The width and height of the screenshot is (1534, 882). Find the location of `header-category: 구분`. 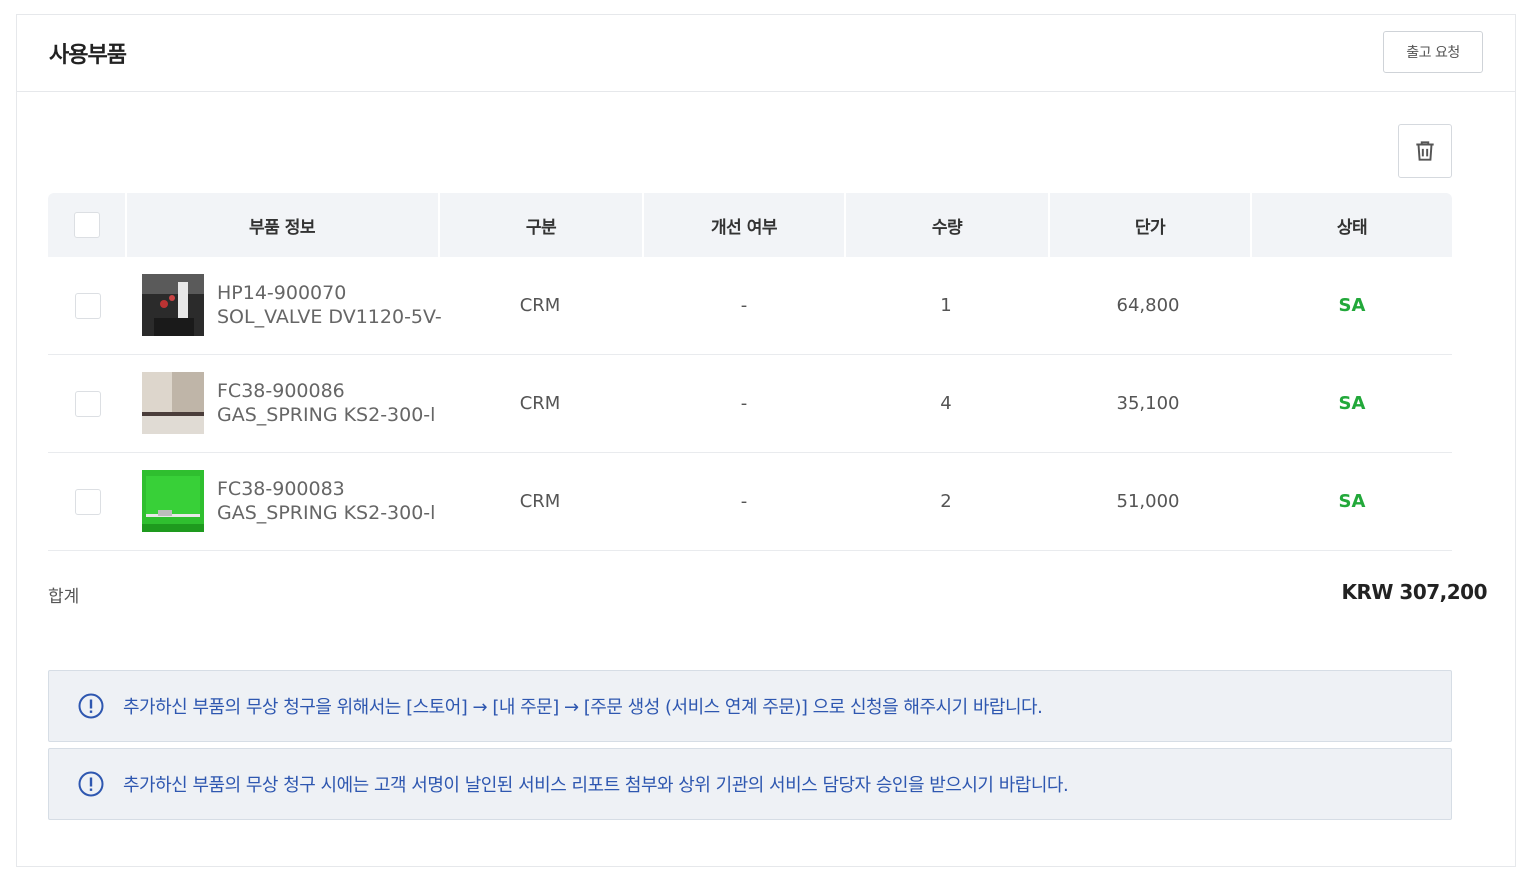

header-category: 구분 is located at coordinates (541, 227).